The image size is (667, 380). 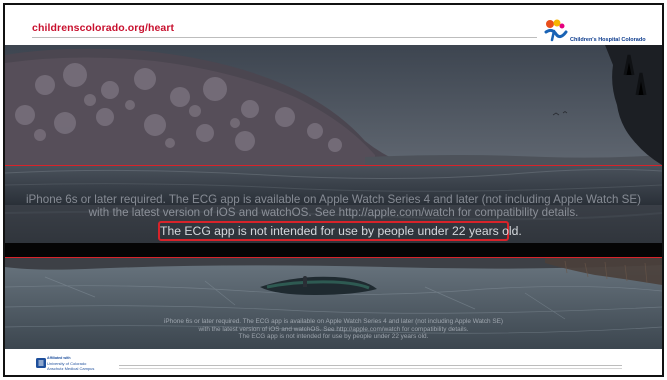 I want to click on cu-anschutz-logo-icon, so click(x=41, y=363).